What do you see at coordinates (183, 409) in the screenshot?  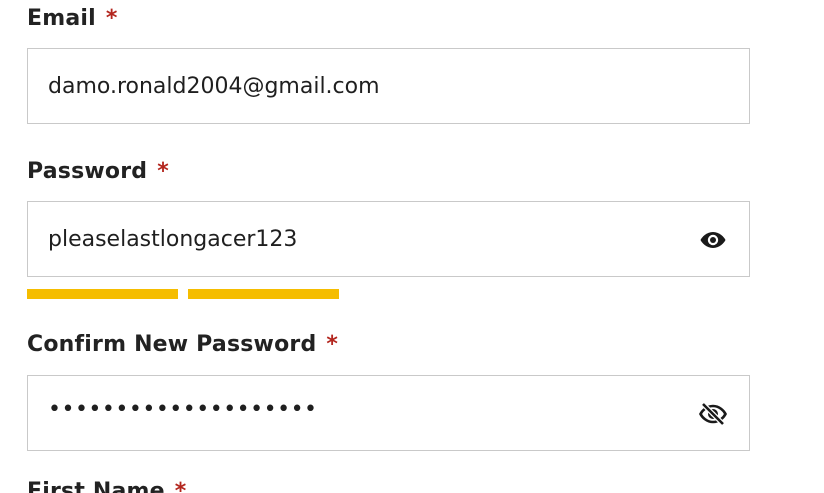 I see `confirm-password-value: ••••••••••••••••••••` at bounding box center [183, 409].